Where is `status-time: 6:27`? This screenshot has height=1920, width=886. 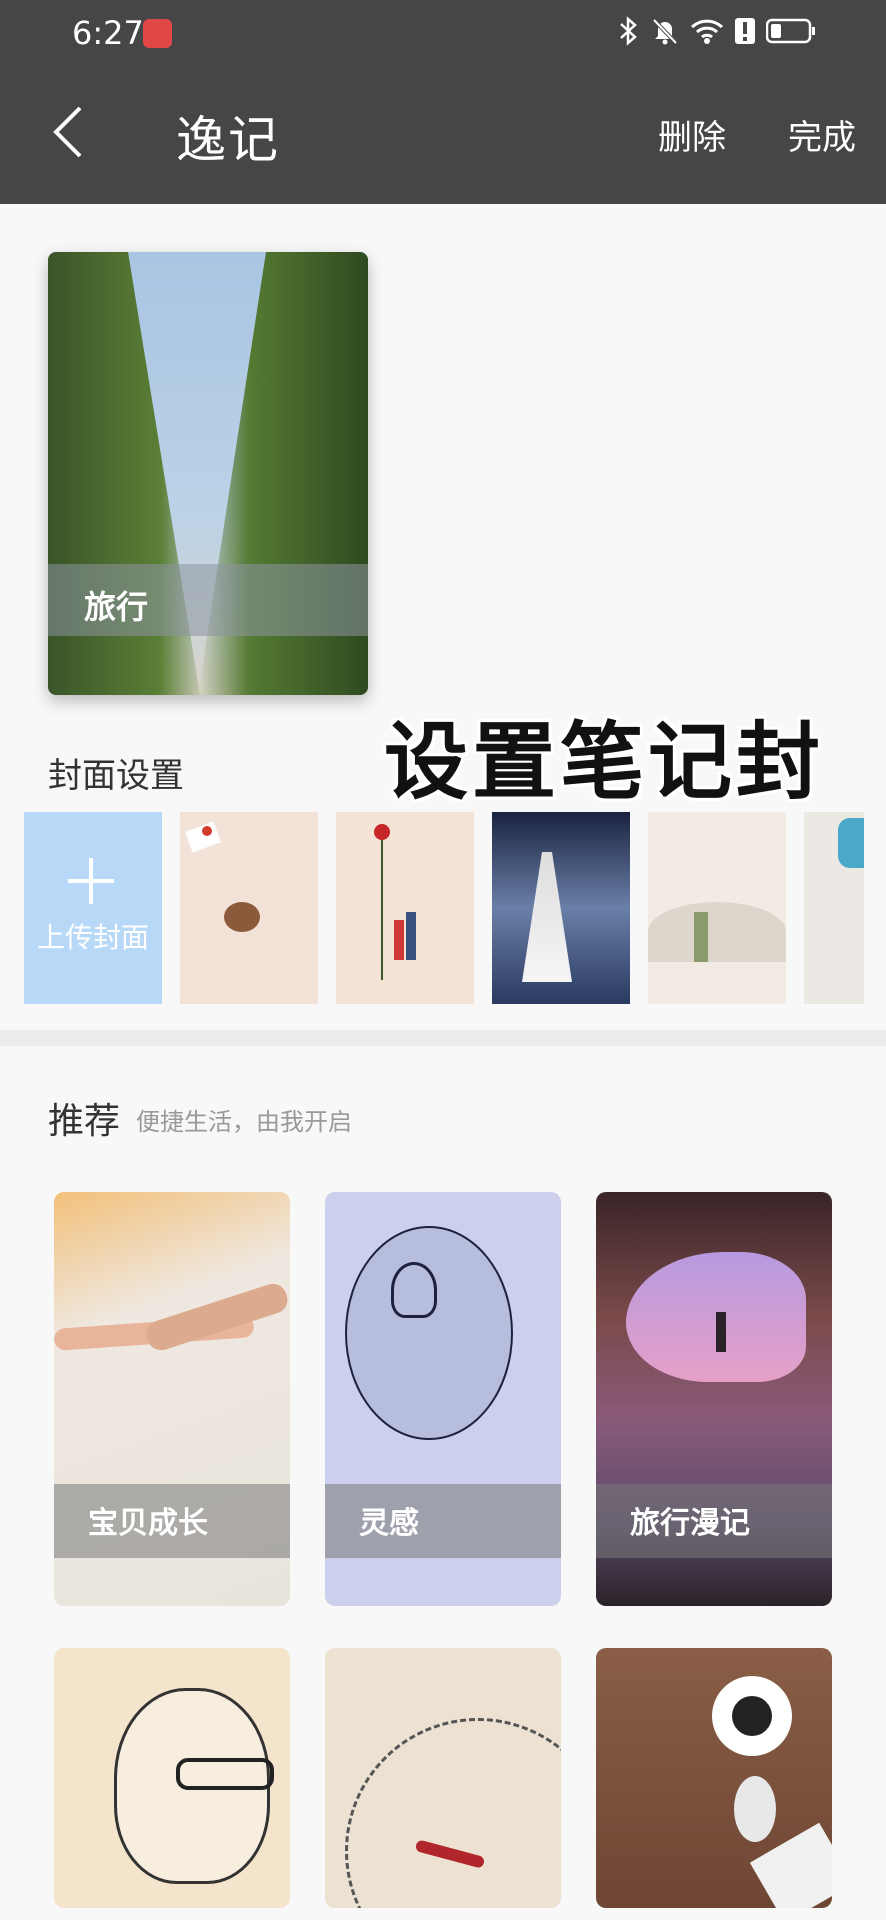
status-time: 6:27 is located at coordinates (108, 33).